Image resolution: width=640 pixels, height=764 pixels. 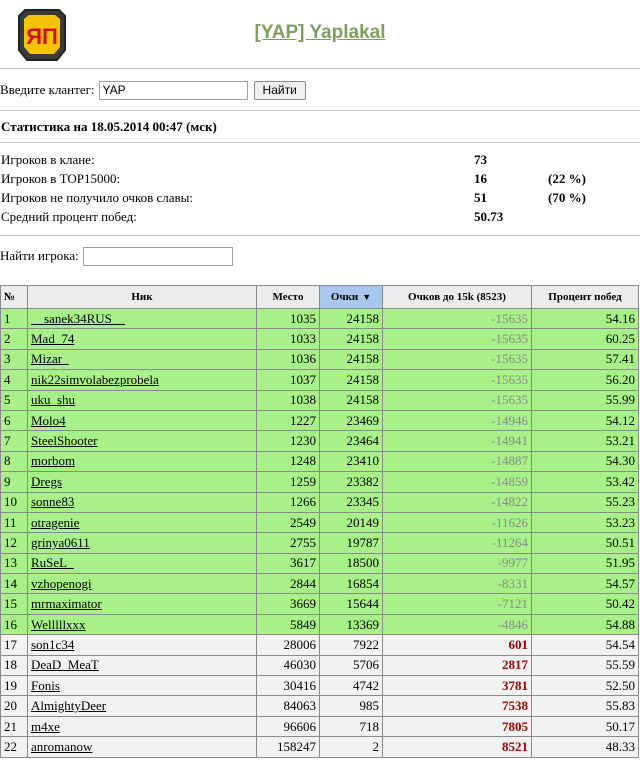 What do you see at coordinates (351, 645) in the screenshot?
I see `points-cell: 7922` at bounding box center [351, 645].